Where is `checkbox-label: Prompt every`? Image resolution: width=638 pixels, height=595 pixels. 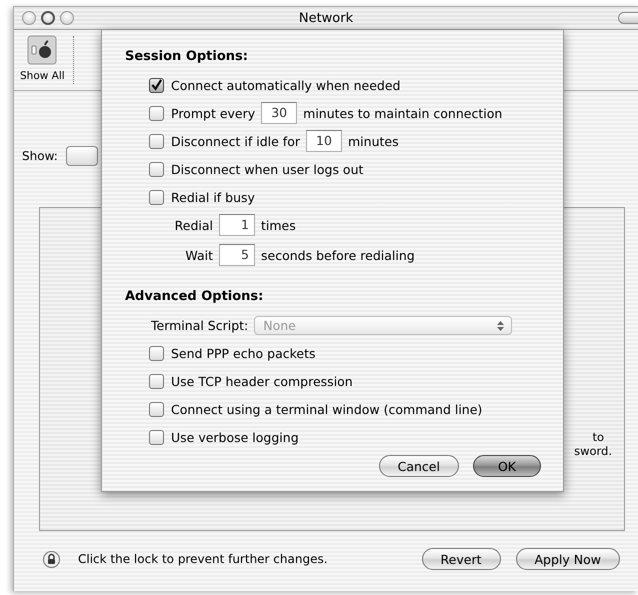
checkbox-label: Prompt every is located at coordinates (213, 113).